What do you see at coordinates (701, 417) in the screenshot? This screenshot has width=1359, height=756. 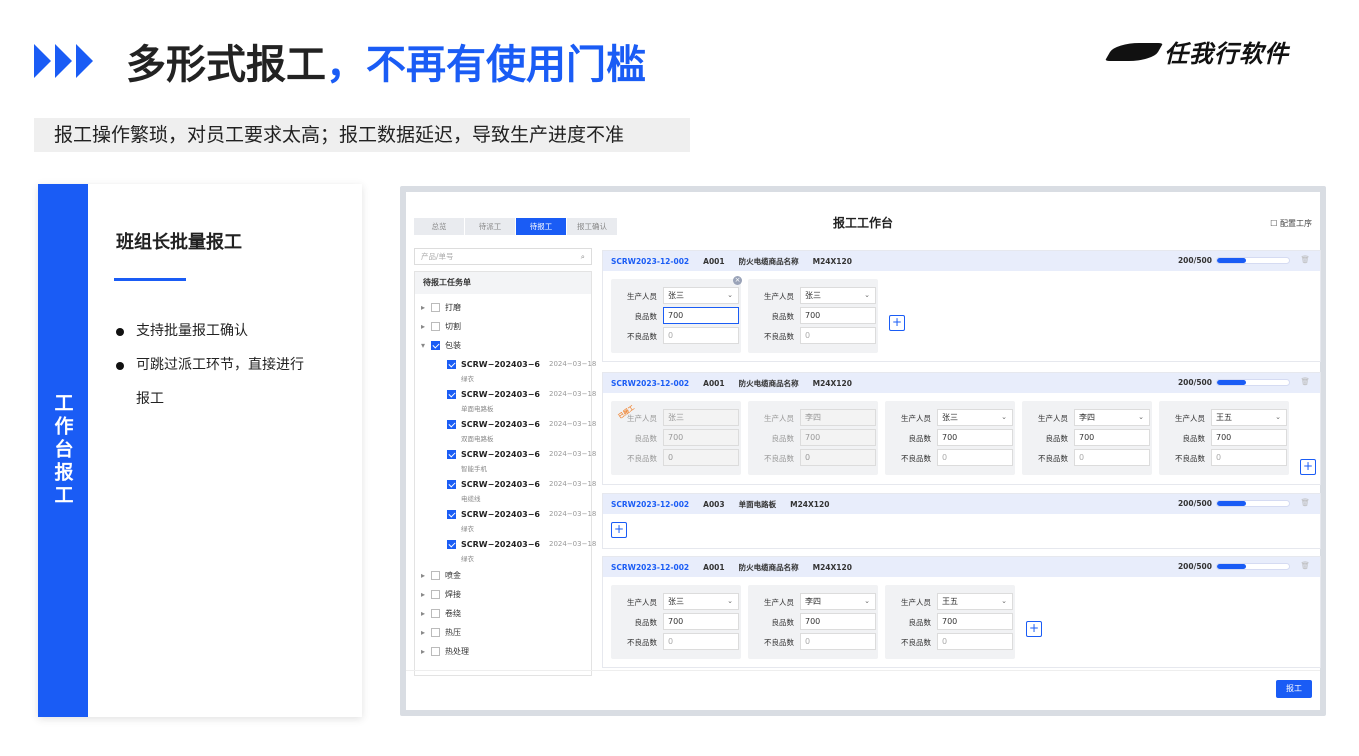 I see `person-select: 张三` at bounding box center [701, 417].